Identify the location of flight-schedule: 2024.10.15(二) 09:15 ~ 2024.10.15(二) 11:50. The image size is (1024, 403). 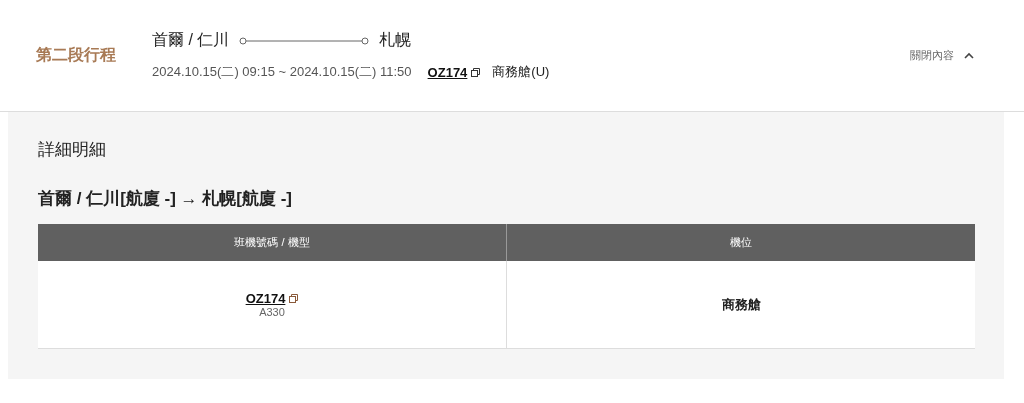
(282, 72).